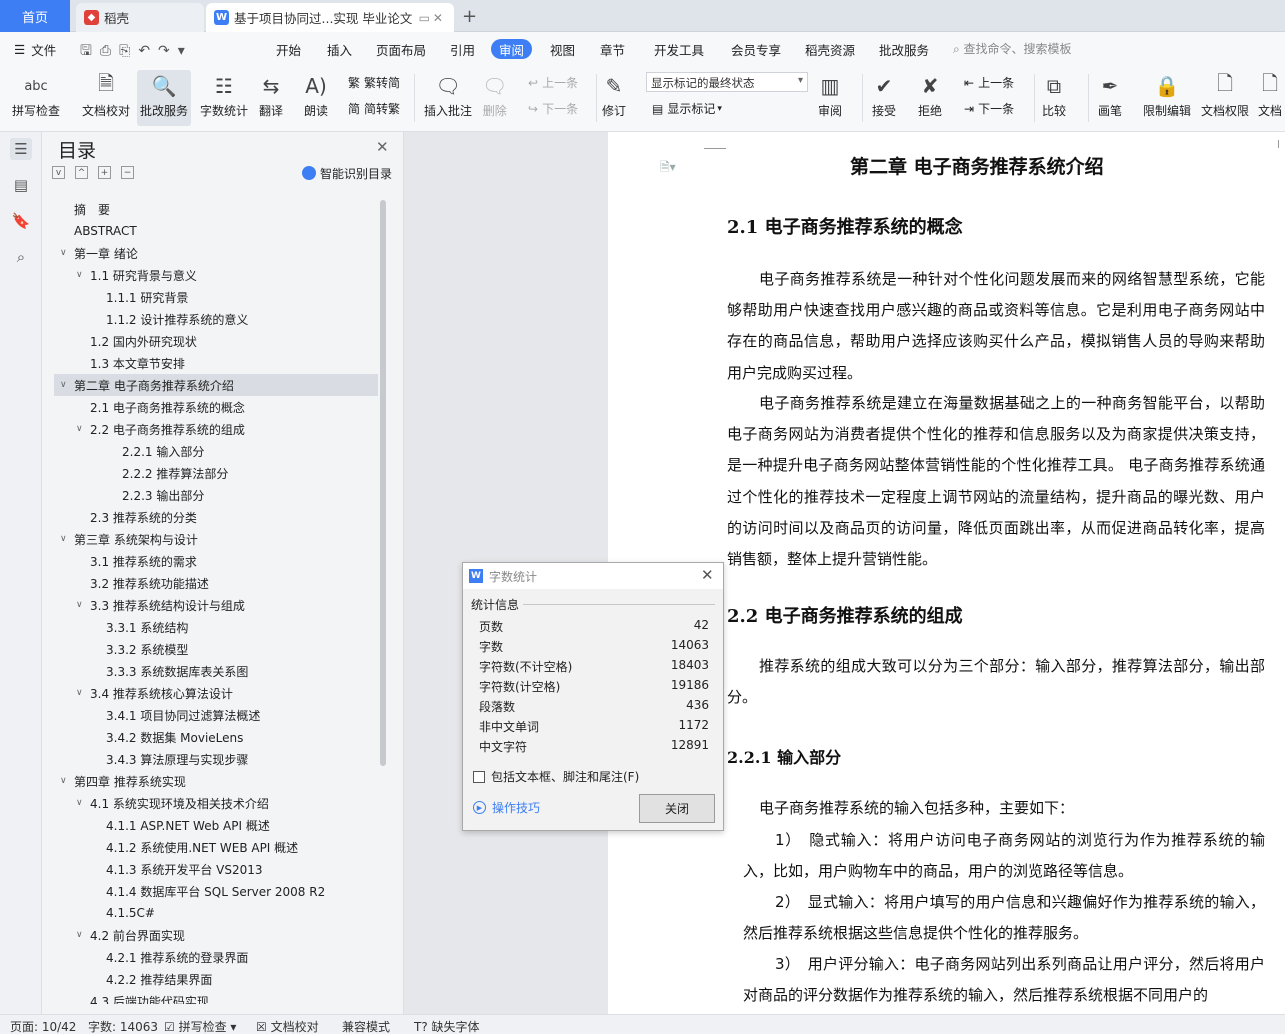  I want to click on menu-item-insert: 插入, so click(339, 49).